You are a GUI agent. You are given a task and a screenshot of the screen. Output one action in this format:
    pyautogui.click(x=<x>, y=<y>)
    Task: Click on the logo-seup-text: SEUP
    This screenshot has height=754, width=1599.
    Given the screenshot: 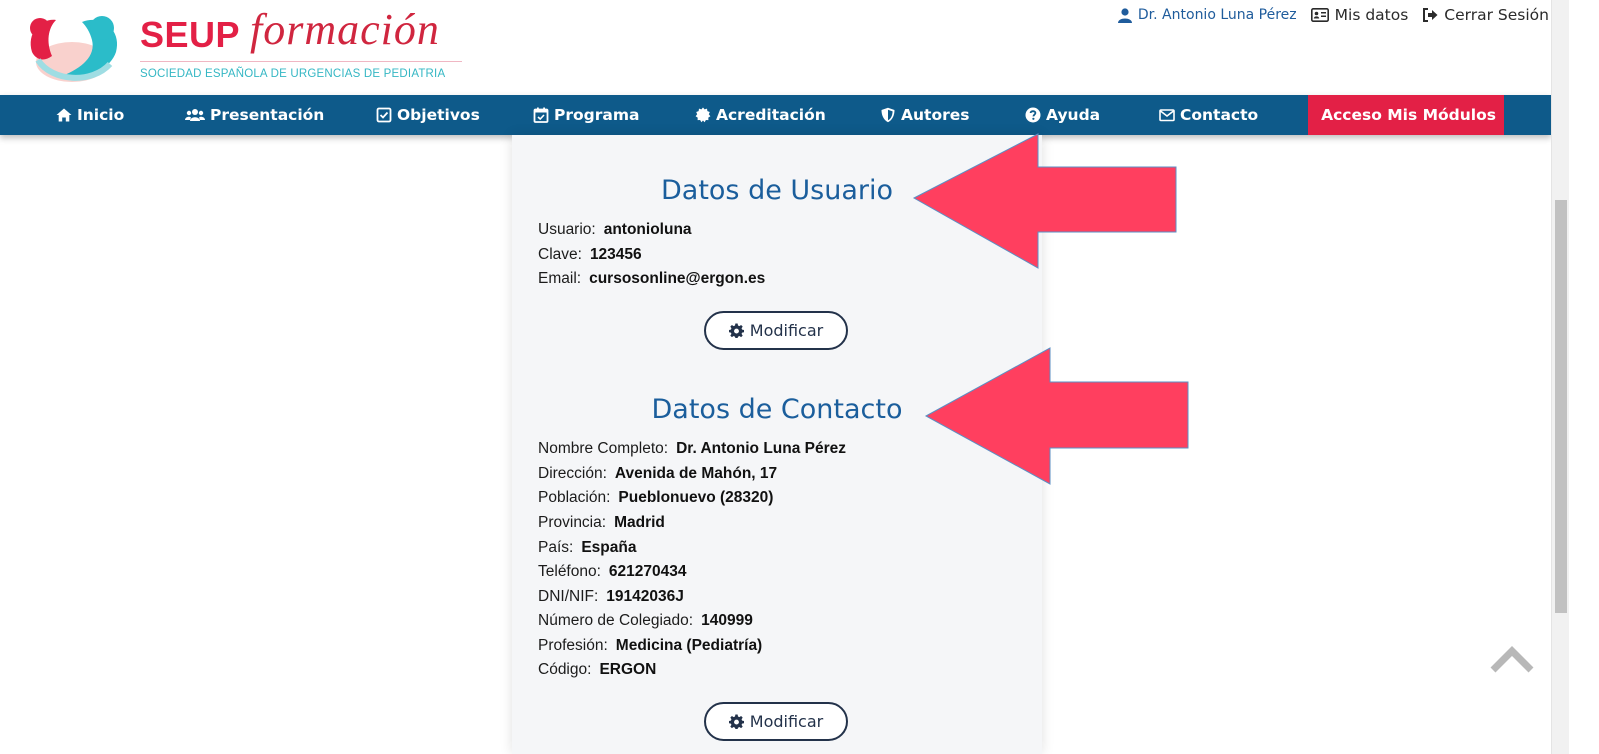 What is the action you would take?
    pyautogui.click(x=190, y=34)
    